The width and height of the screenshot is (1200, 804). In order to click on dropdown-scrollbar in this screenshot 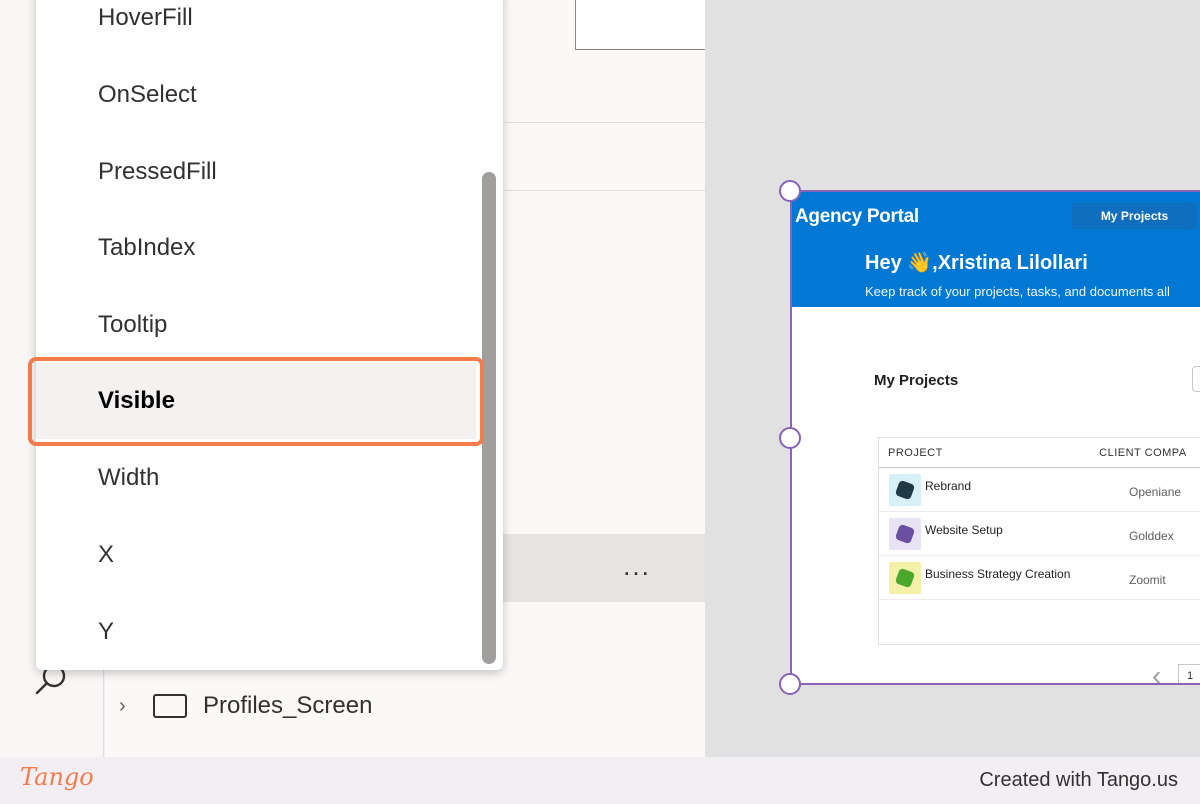, I will do `click(489, 418)`.